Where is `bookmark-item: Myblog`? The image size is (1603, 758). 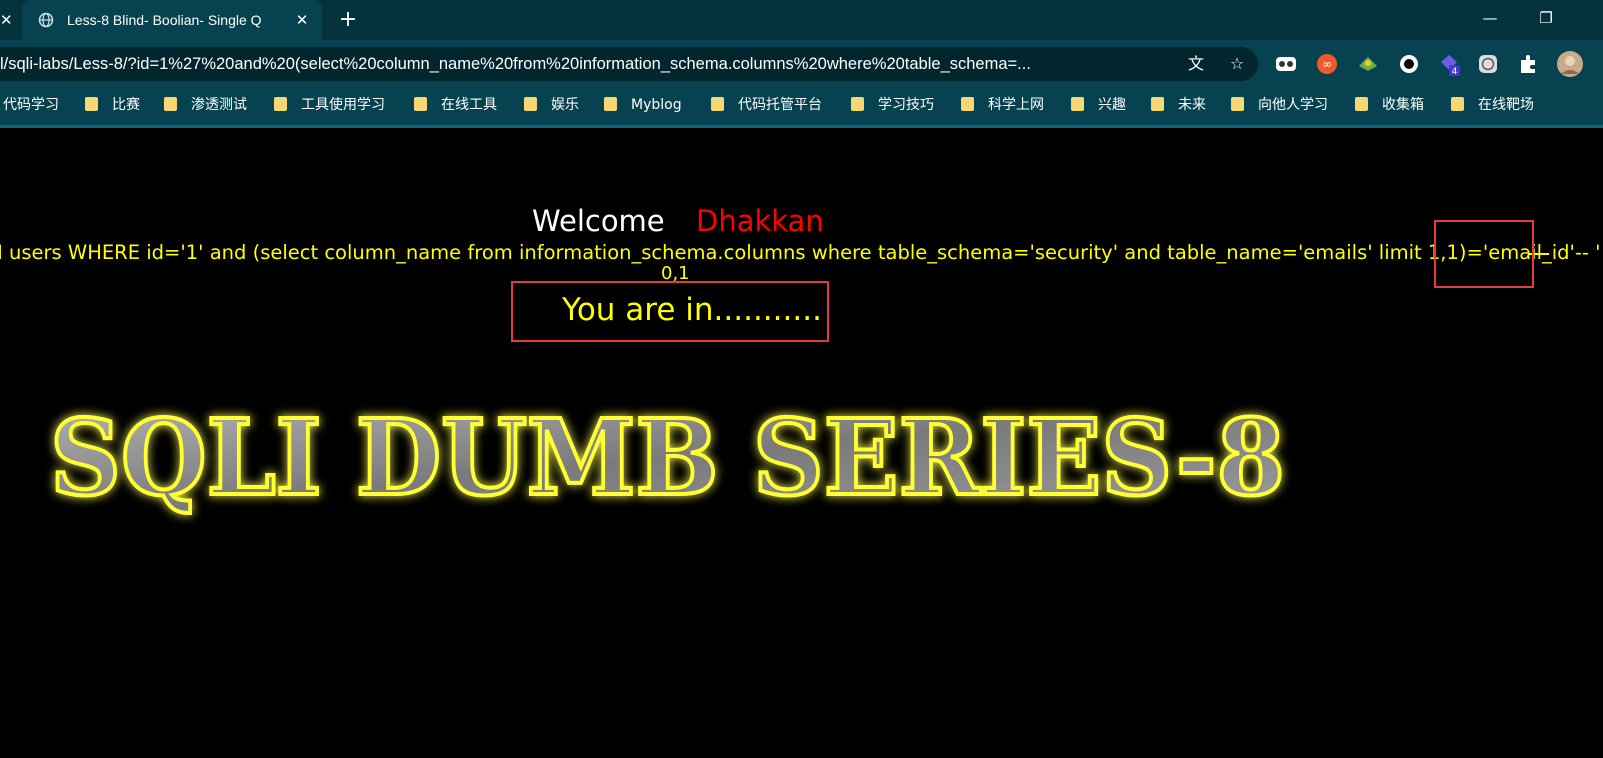 bookmark-item: Myblog is located at coordinates (643, 105).